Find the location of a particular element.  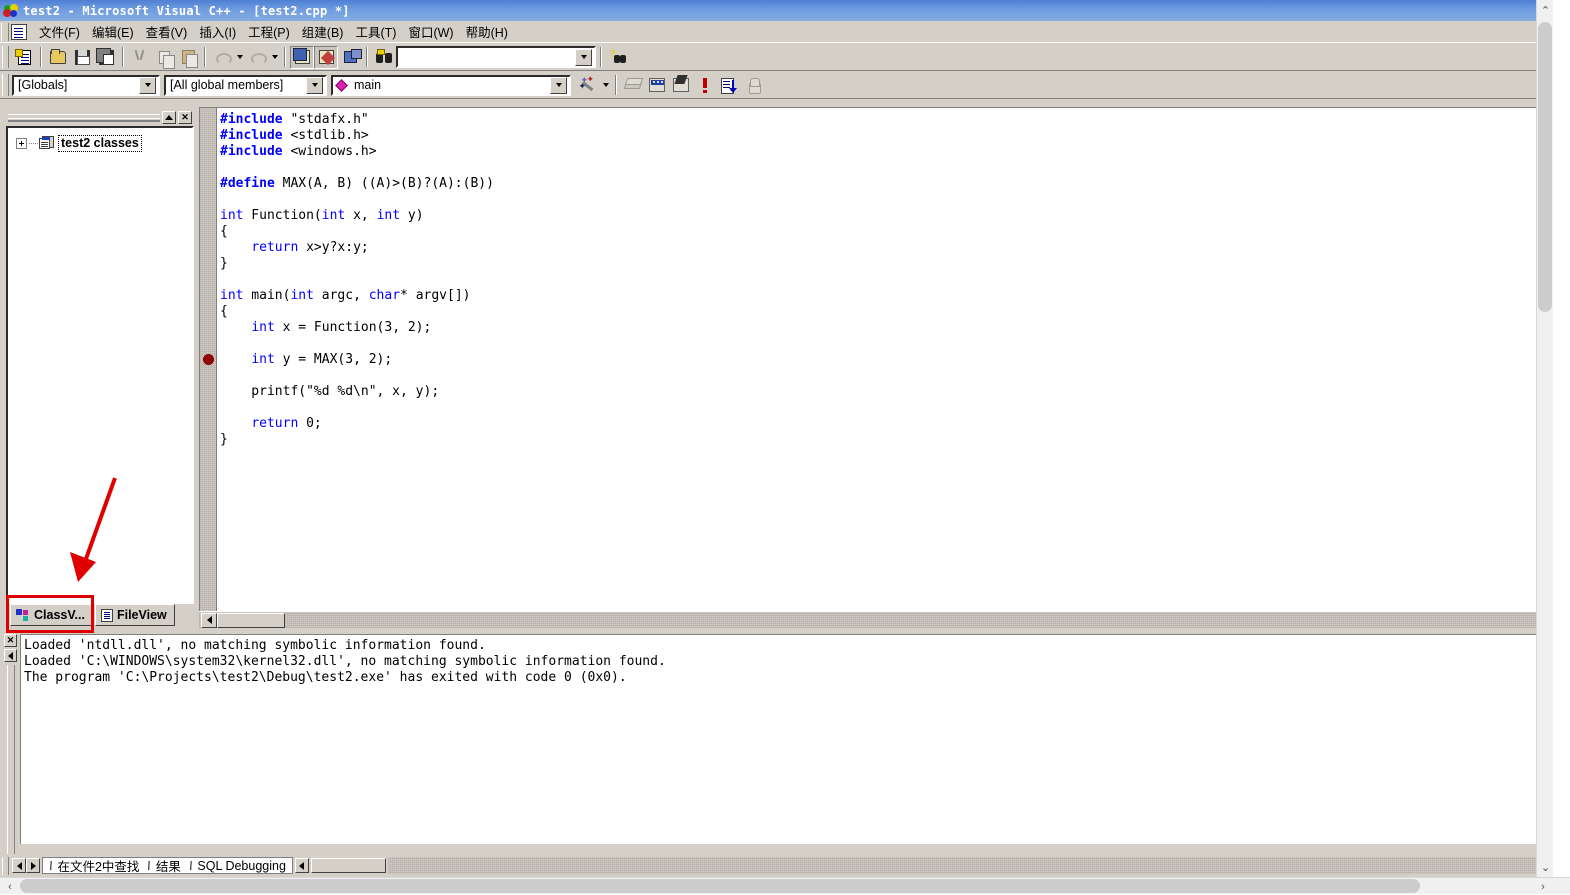

new-document-button is located at coordinates (24, 57).